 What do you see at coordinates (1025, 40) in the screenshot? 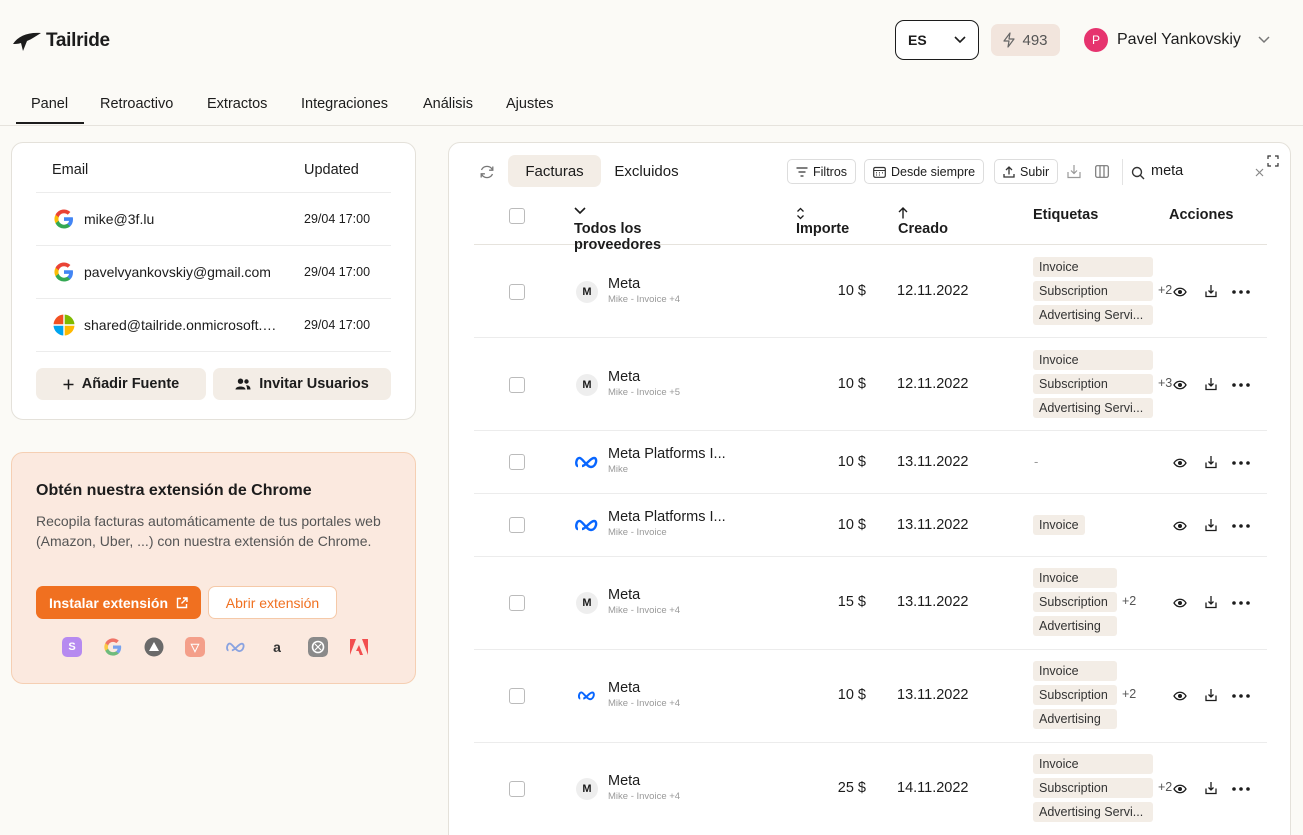
I see `credits-badge: 493` at bounding box center [1025, 40].